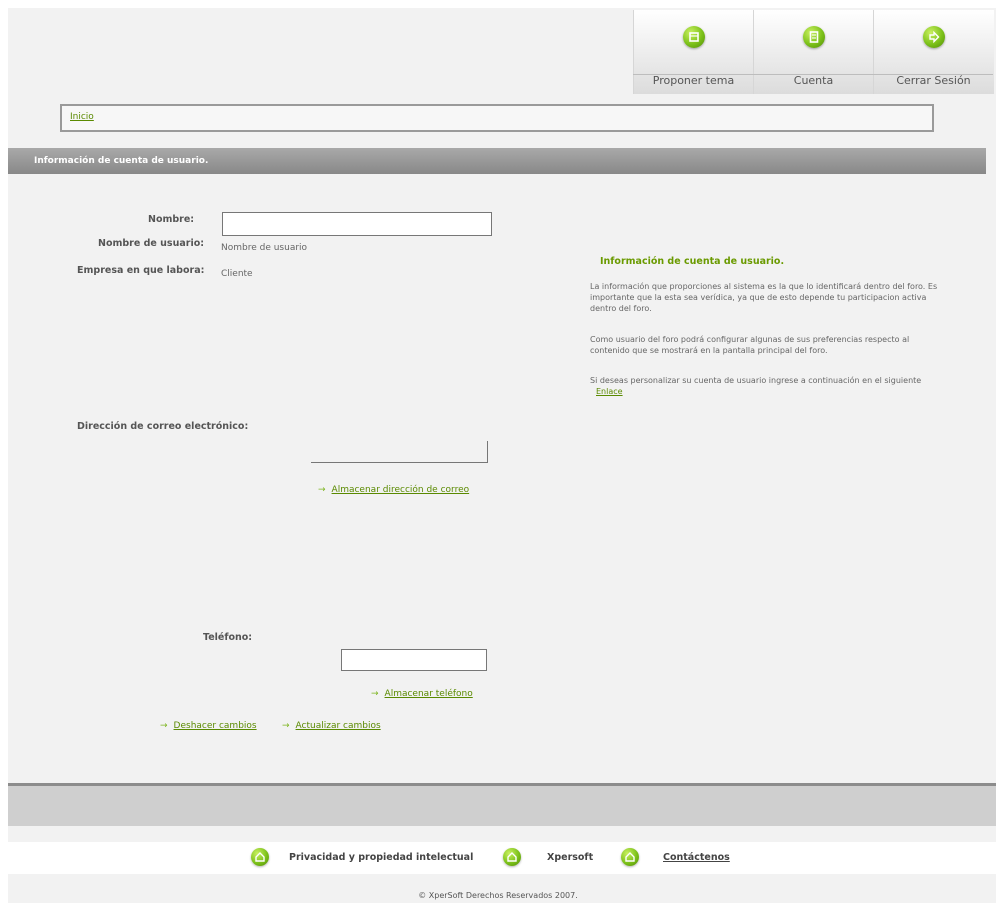 The width and height of the screenshot is (996, 903). What do you see at coordinates (609, 391) in the screenshot?
I see `customize-account-link: Enlace` at bounding box center [609, 391].